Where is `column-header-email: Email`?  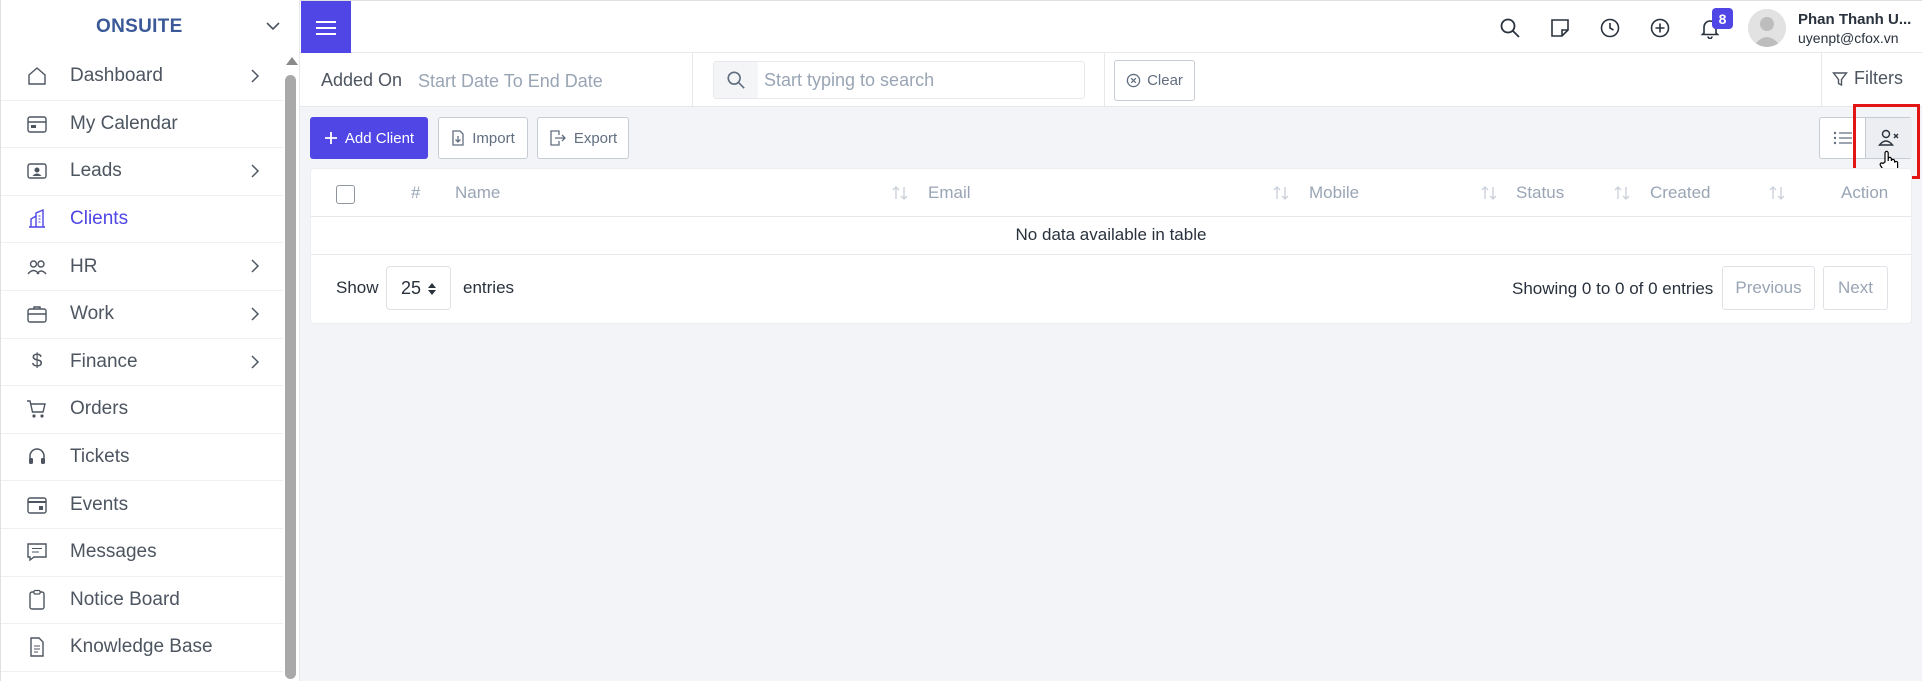 column-header-email: Email is located at coordinates (949, 193).